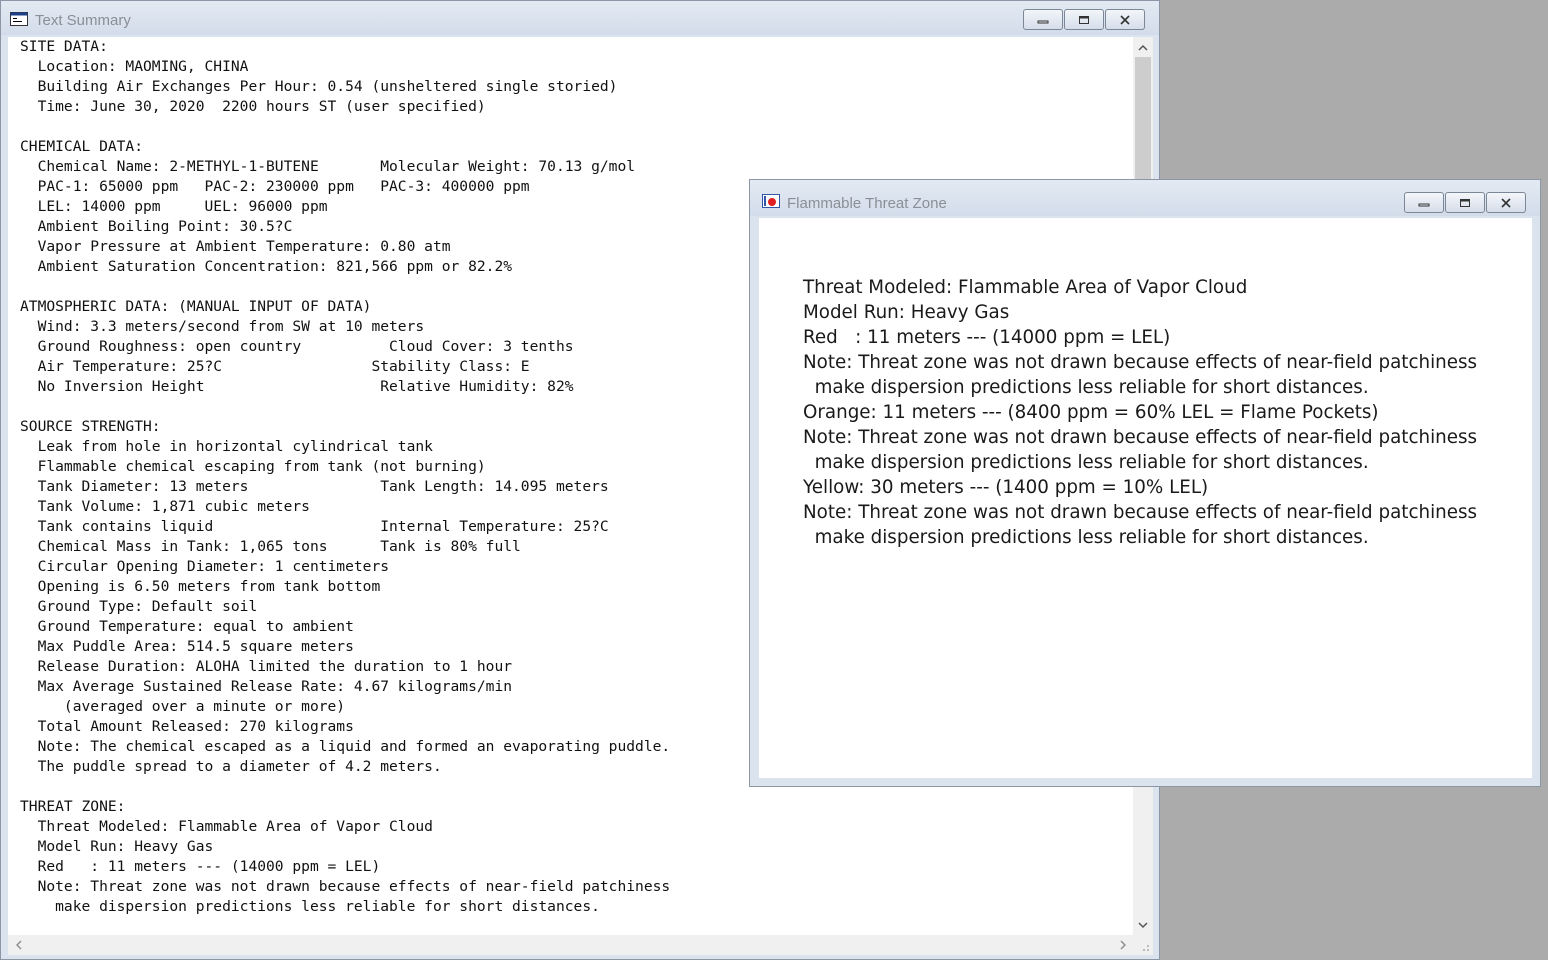 Image resolution: width=1548 pixels, height=960 pixels. I want to click on window-title: Flammable Threat Zone, so click(867, 203).